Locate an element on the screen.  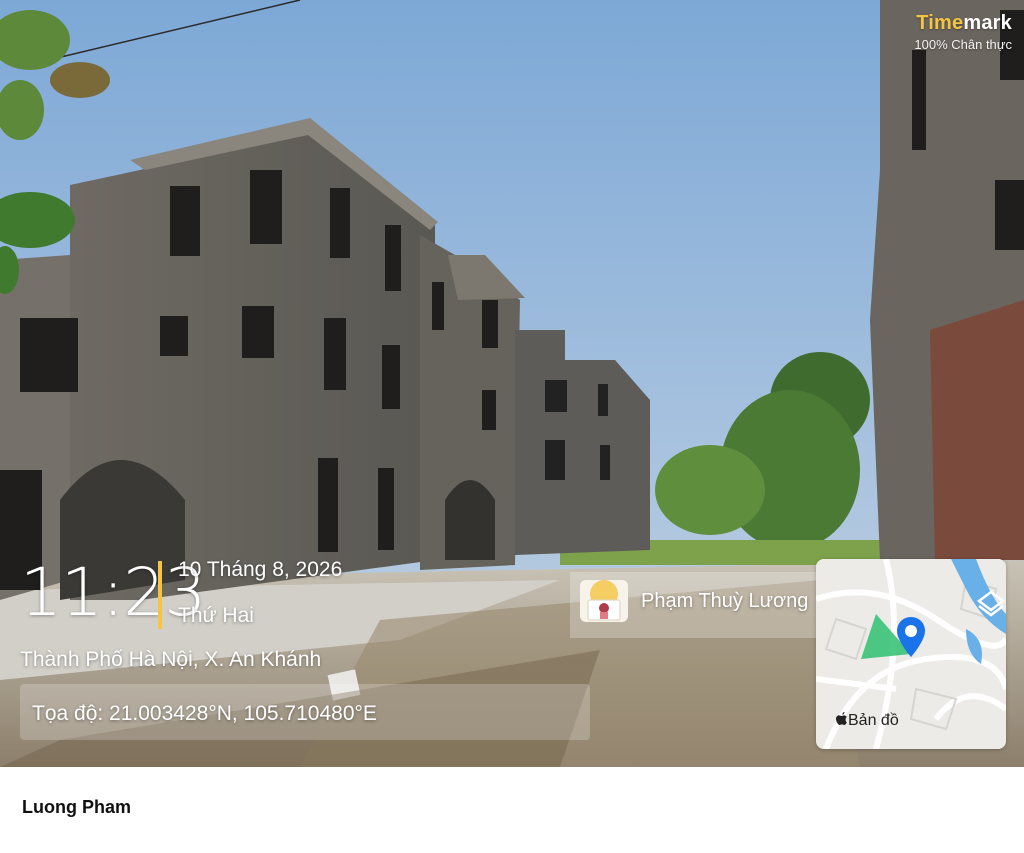
apple-logo-icon is located at coordinates (841, 718).